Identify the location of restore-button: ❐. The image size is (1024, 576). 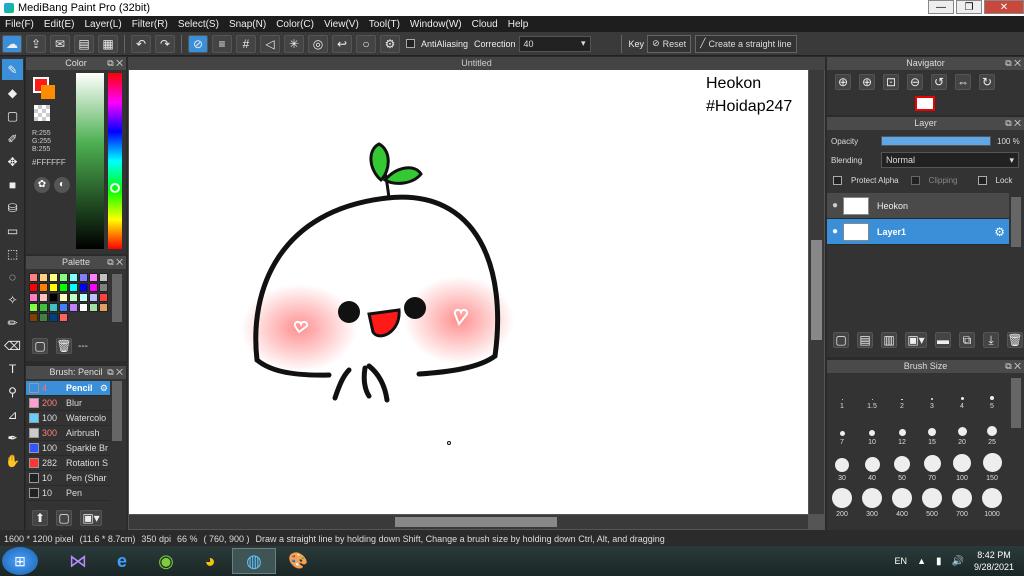
(969, 7).